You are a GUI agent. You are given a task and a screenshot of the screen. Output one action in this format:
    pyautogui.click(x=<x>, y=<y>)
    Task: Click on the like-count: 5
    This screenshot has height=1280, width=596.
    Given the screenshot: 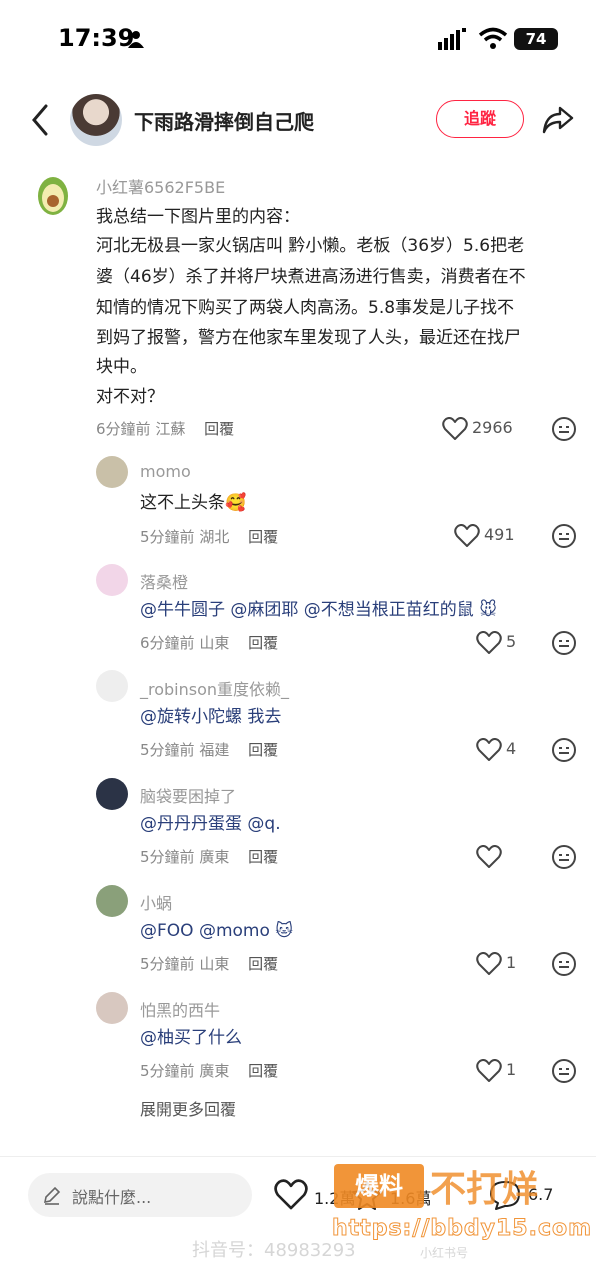 What is the action you would take?
    pyautogui.click(x=511, y=641)
    